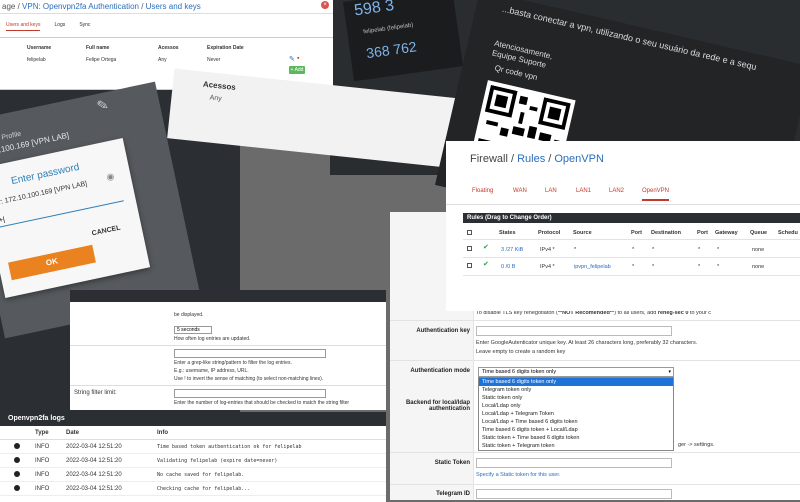 Image resolution: width=800 pixels, height=502 pixels. I want to click on static-token-help: Specify a Static token for this user., so click(518, 475).